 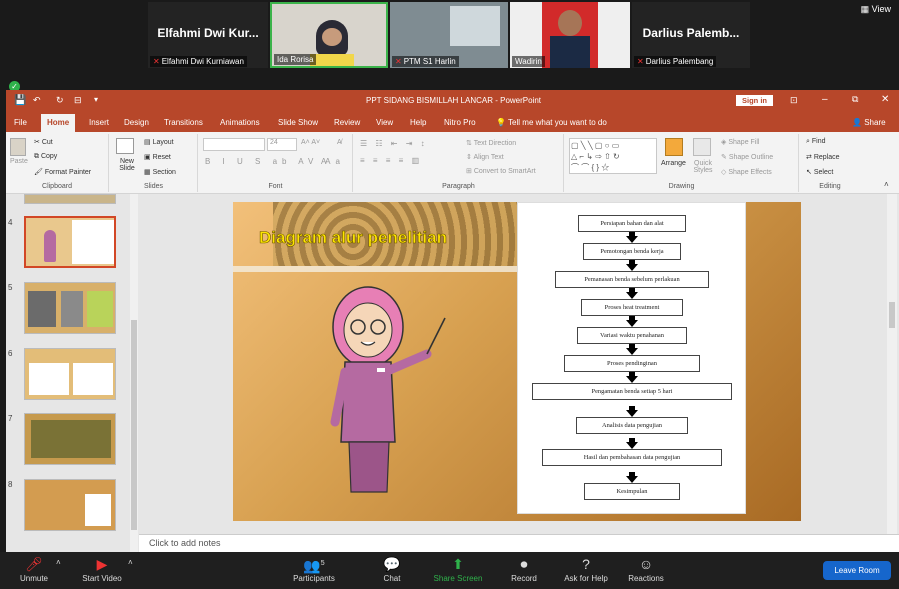 I want to click on customize-toolbar-icon: ▾, so click(x=96, y=99).